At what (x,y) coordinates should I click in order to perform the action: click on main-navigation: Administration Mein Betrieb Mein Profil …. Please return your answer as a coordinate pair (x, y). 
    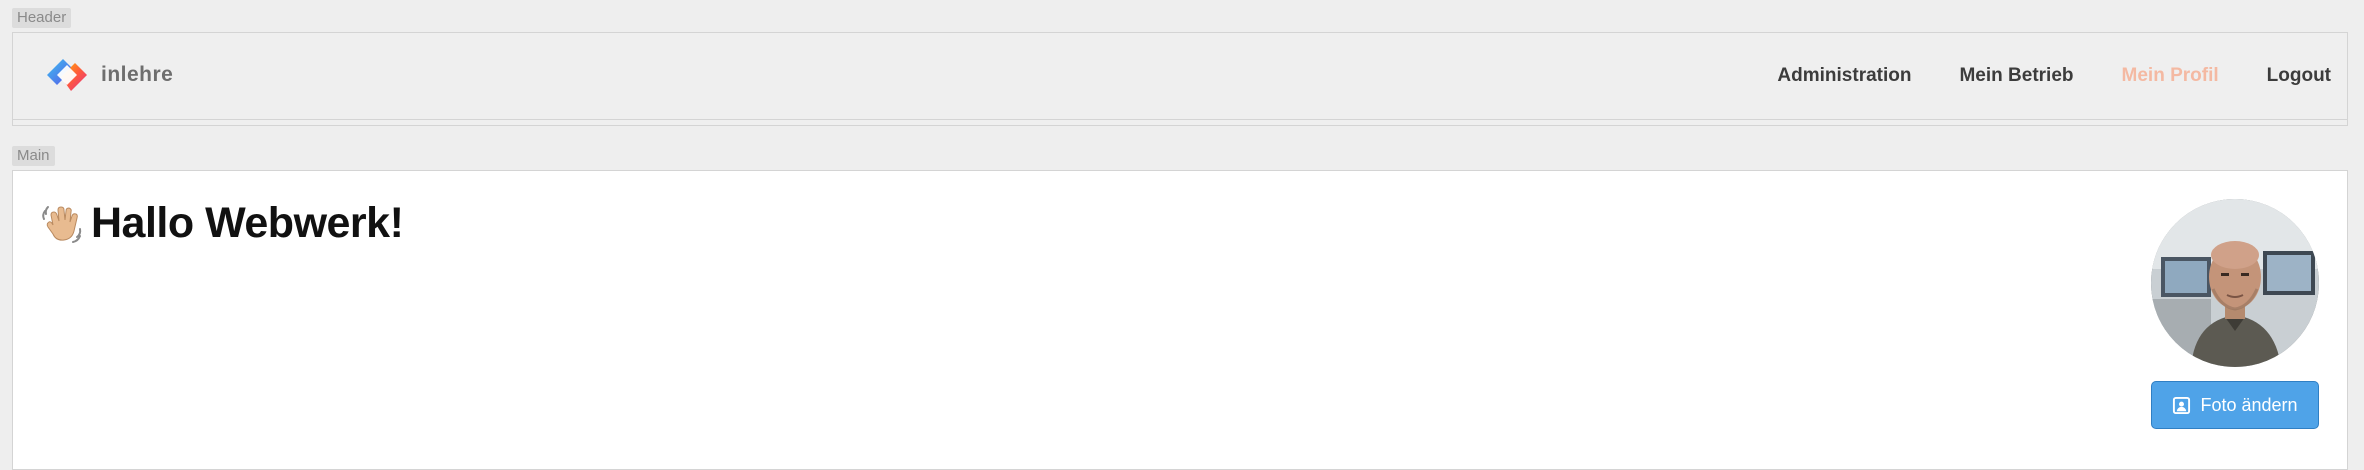
    Looking at the image, I should click on (2054, 76).